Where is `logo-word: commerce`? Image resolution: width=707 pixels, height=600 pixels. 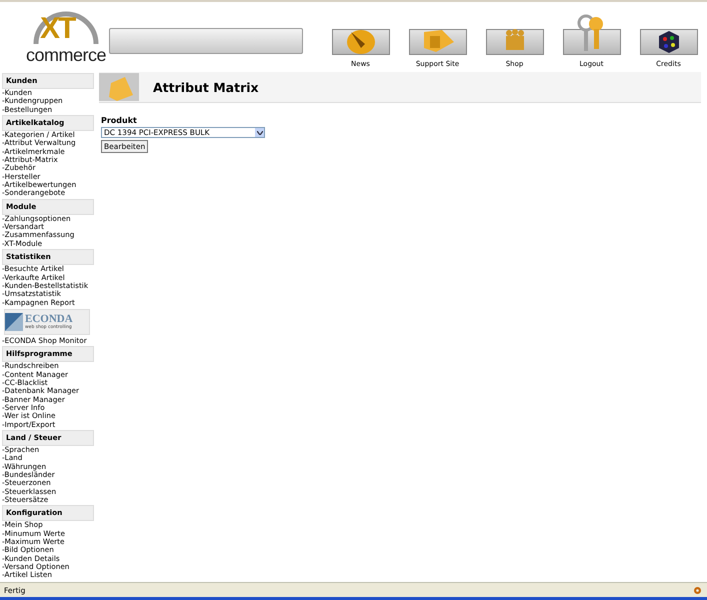 logo-word: commerce is located at coordinates (66, 55).